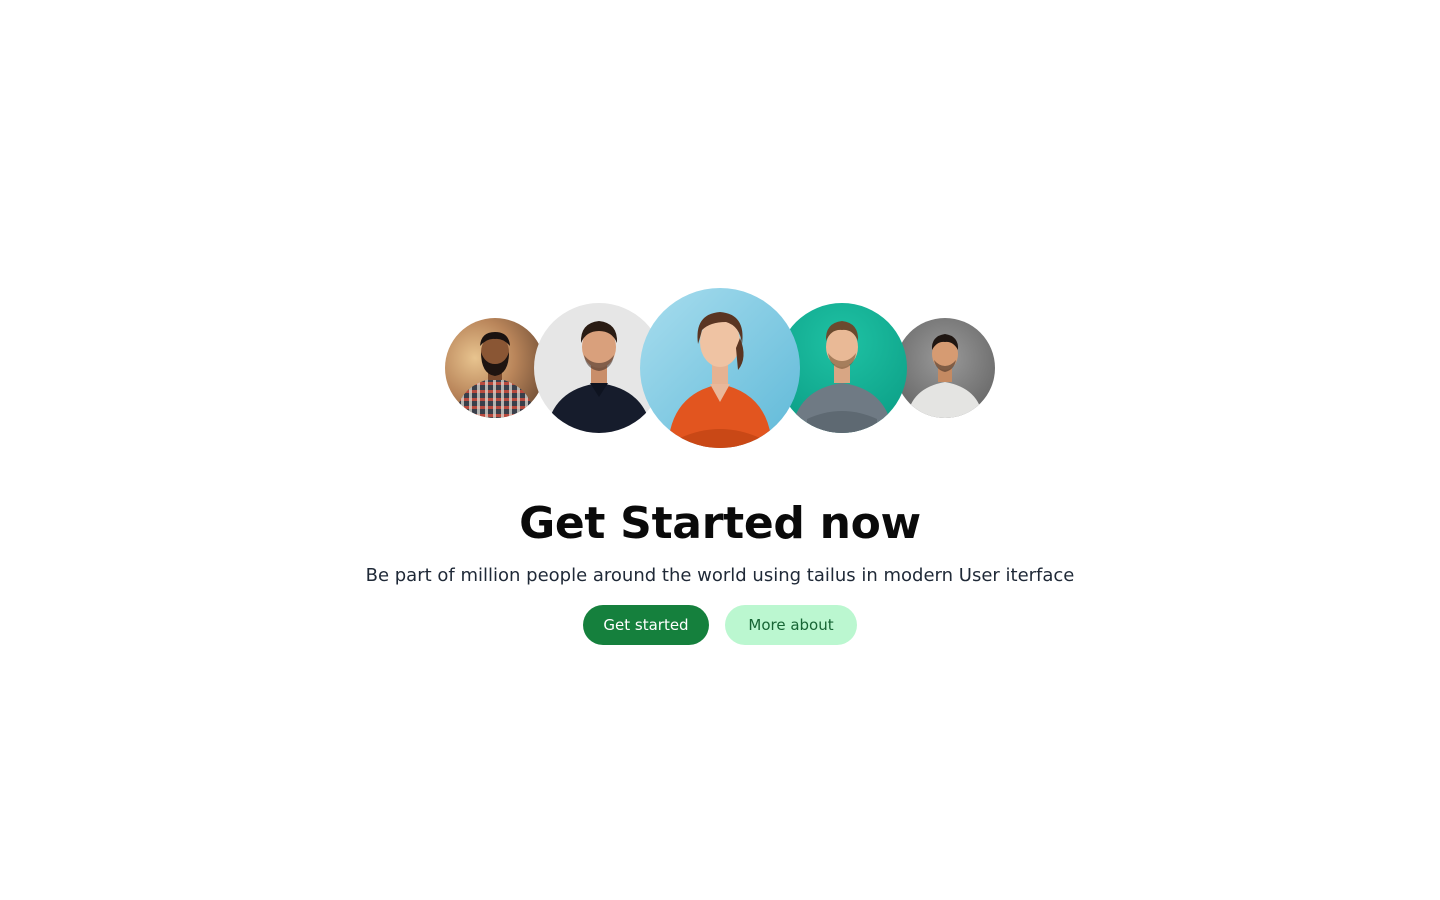 Image resolution: width=1440 pixels, height=900 pixels. I want to click on avatar-woman-orange-shirt, so click(720, 368).